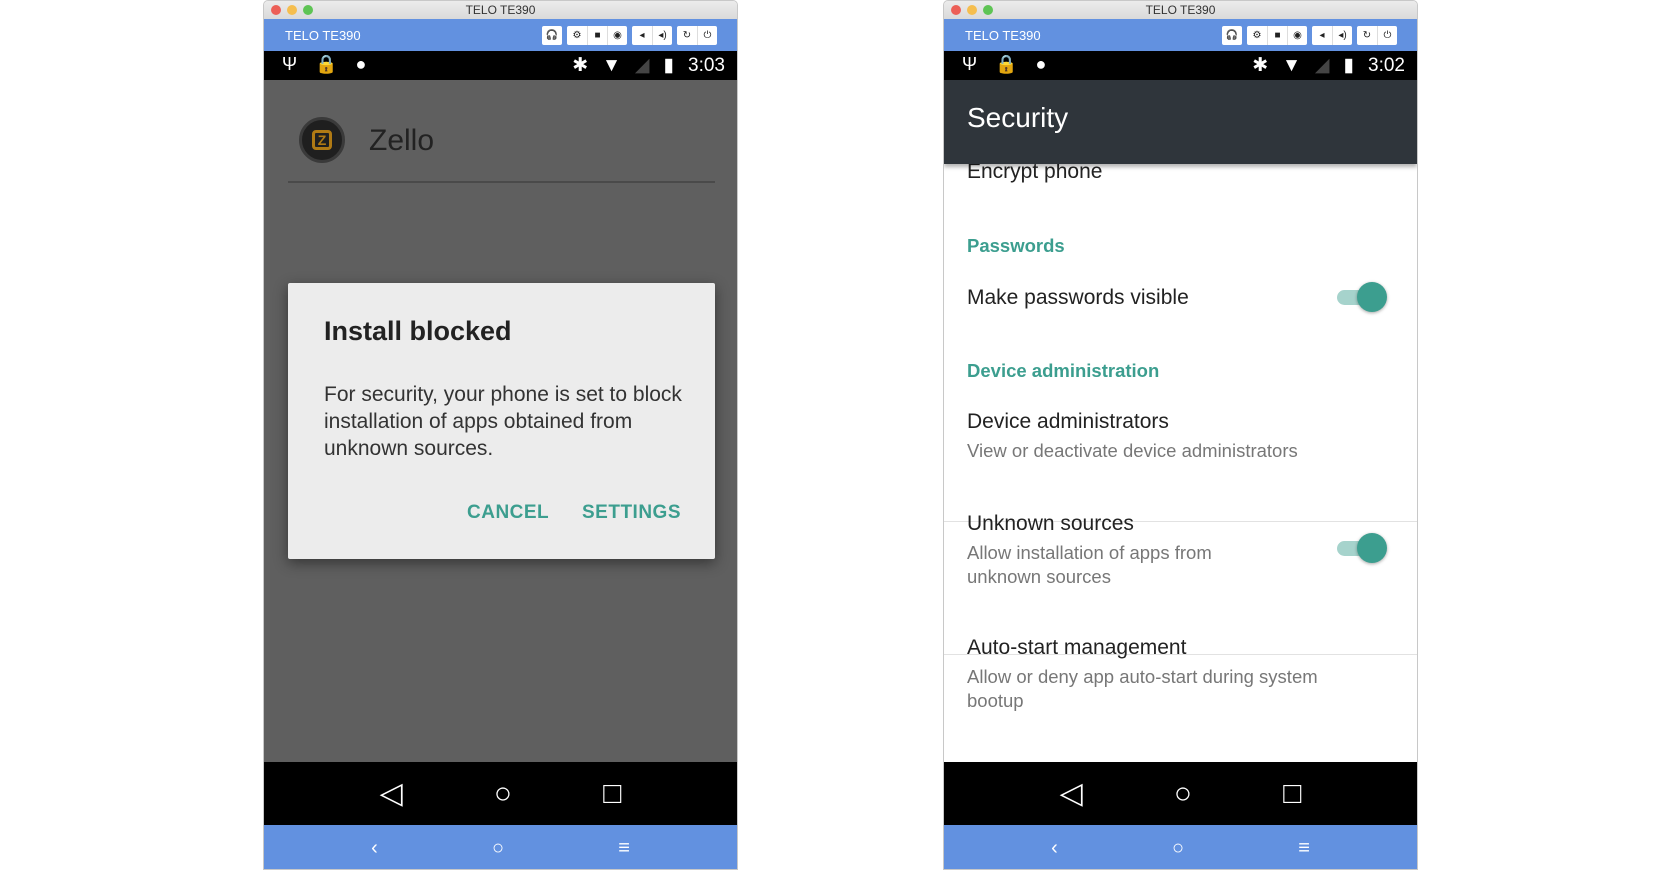 The height and width of the screenshot is (870, 1680). I want to click on device-administration-section-header: Device administration, so click(1063, 370).